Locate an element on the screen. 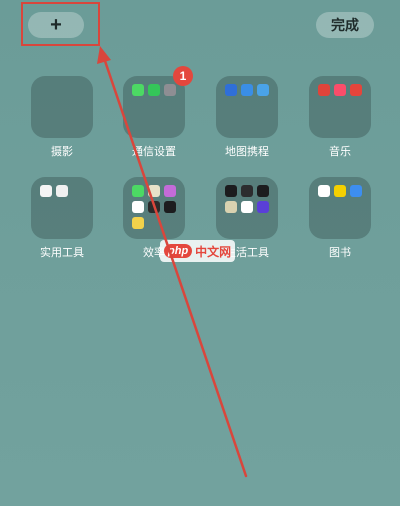 The width and height of the screenshot is (400, 506). arrow-head is located at coordinates (104, 55).